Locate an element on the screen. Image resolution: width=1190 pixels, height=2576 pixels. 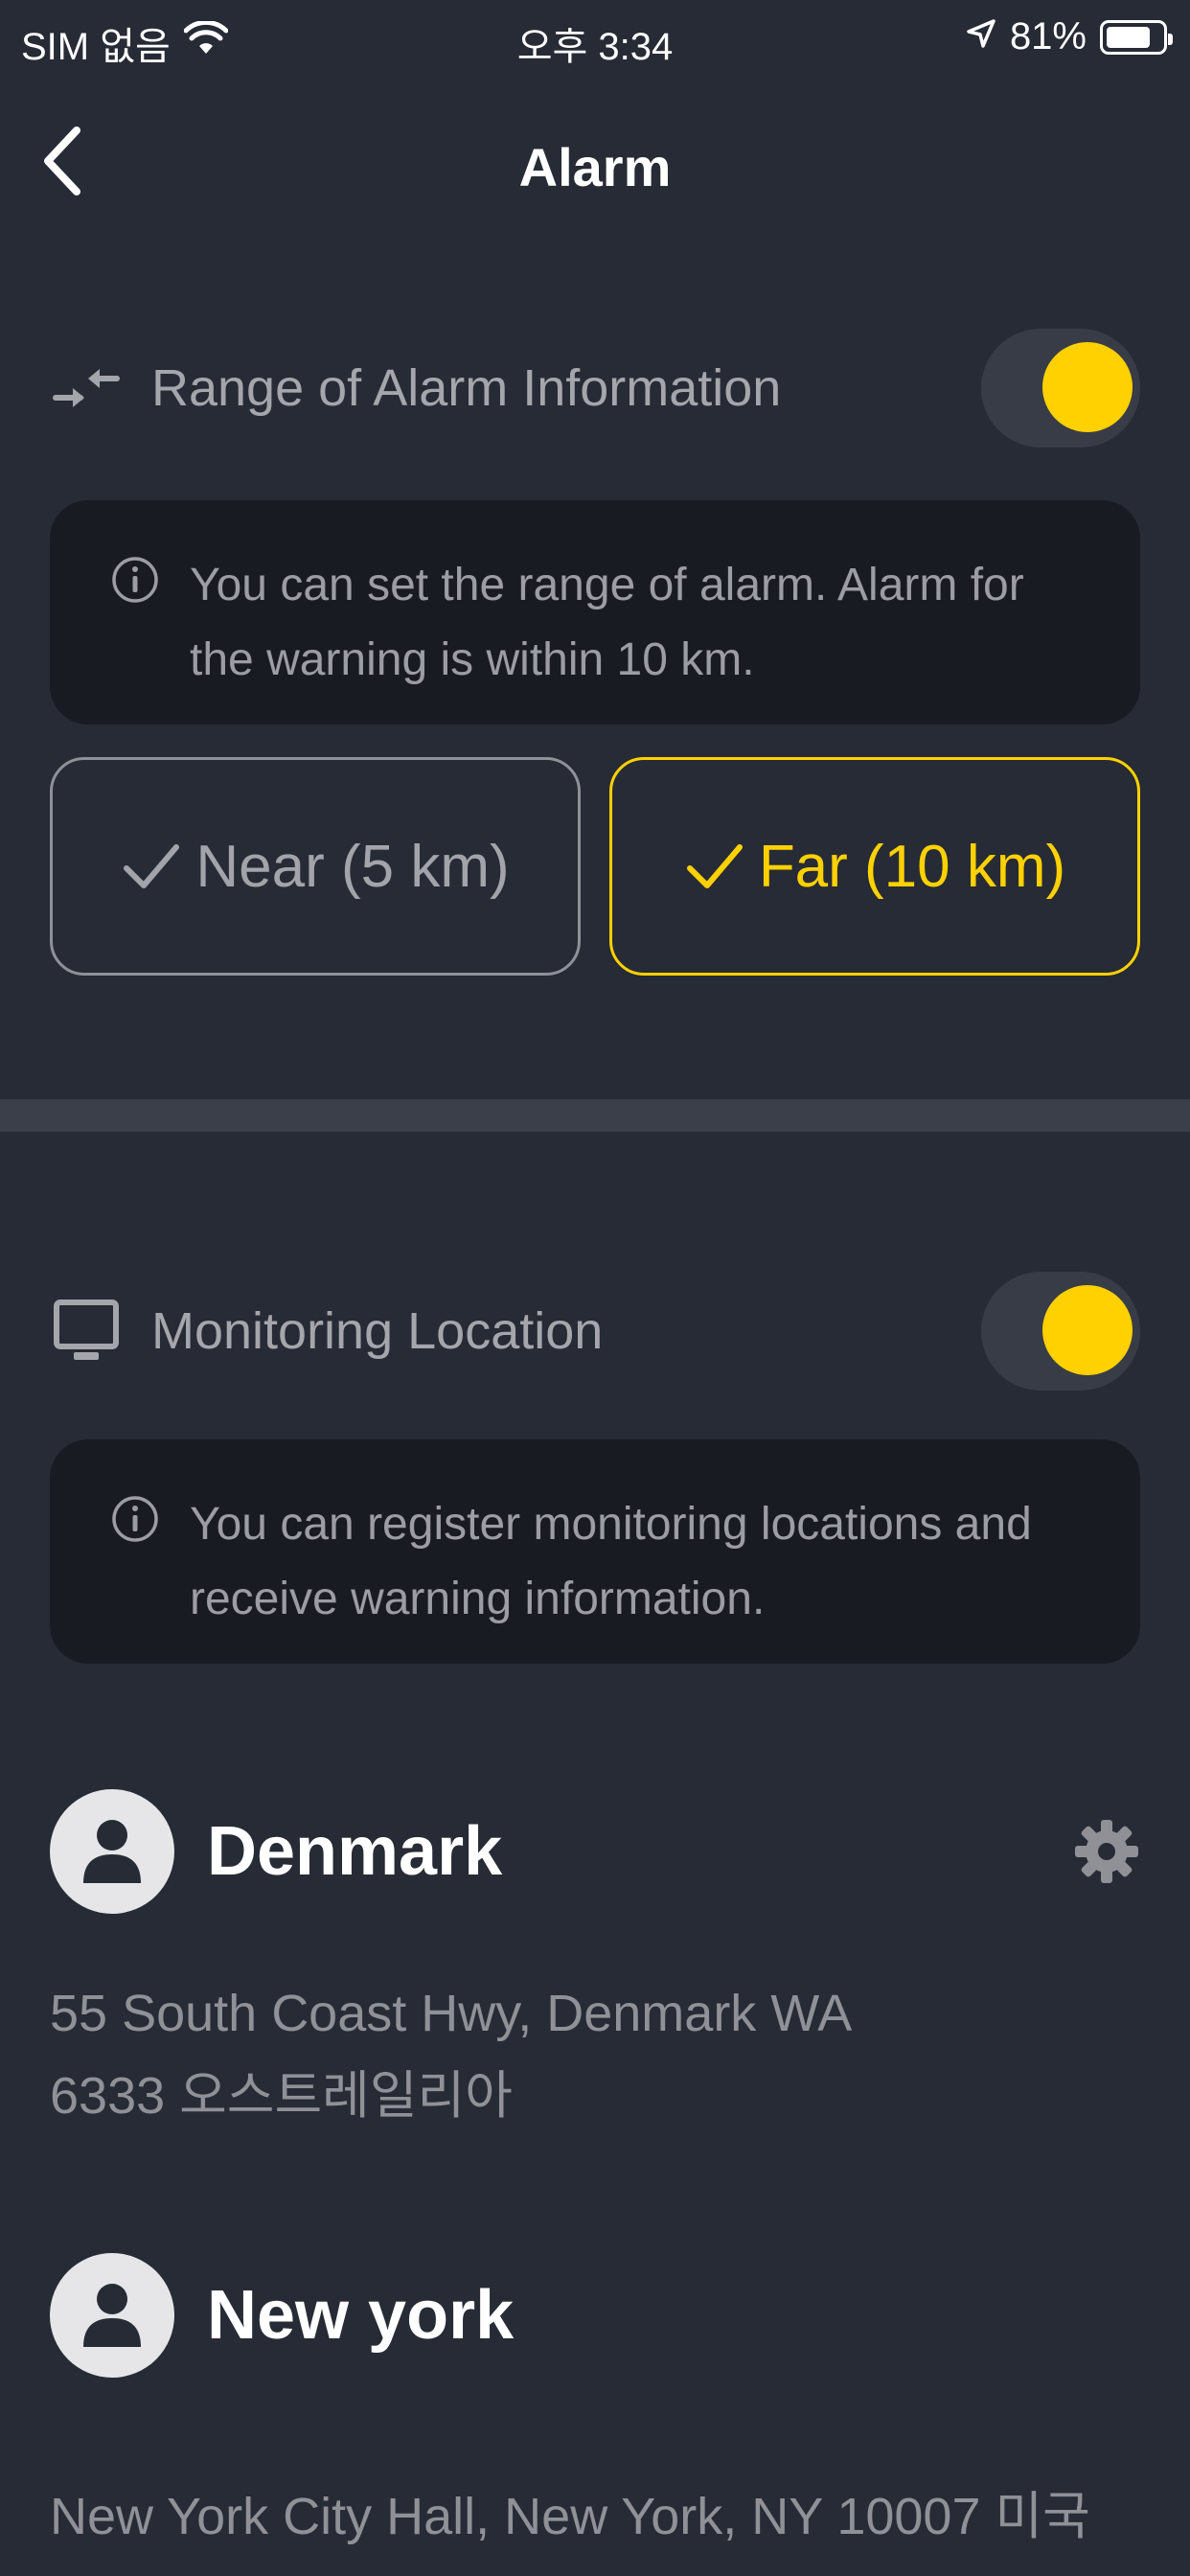
monitoring-setting-row: Monitoring Location is located at coordinates (595, 1331).